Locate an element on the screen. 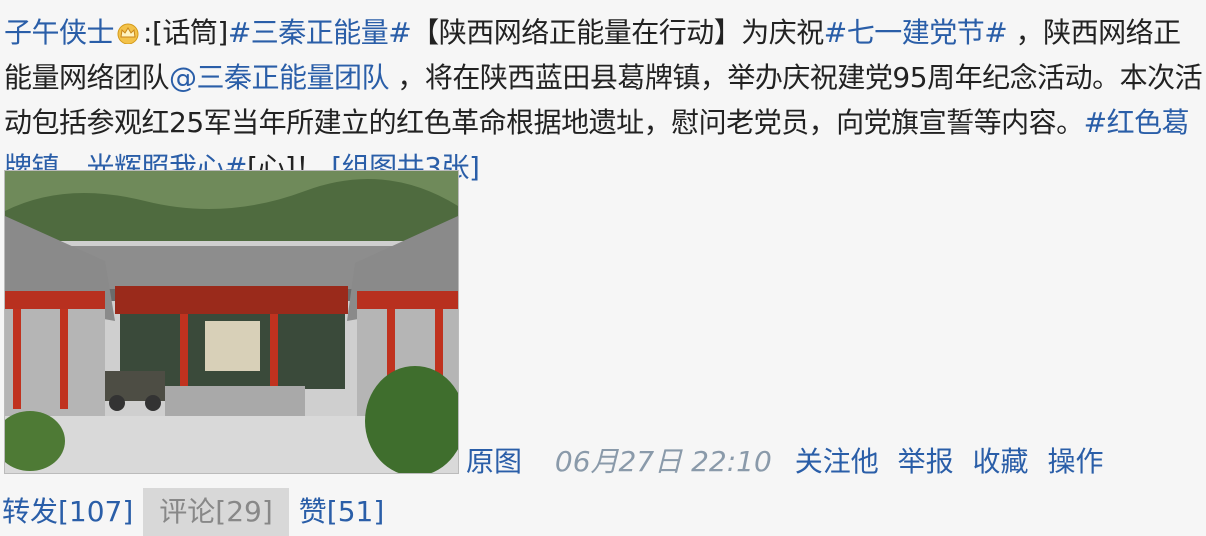 This screenshot has width=1206, height=536. operate-link: 操作 is located at coordinates (1075, 461).